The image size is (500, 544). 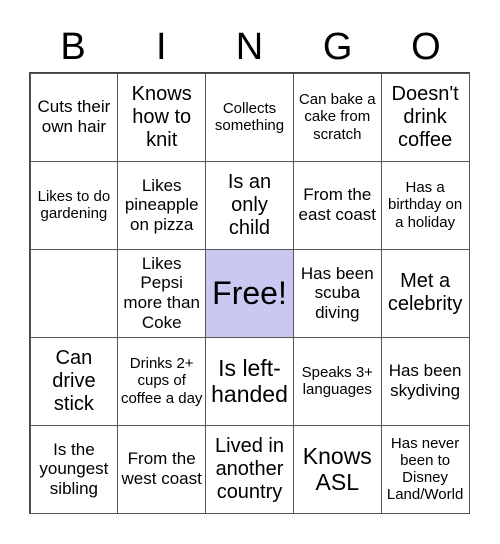 I want to click on bingo-cell: Likes to do gardening, so click(x=74, y=205).